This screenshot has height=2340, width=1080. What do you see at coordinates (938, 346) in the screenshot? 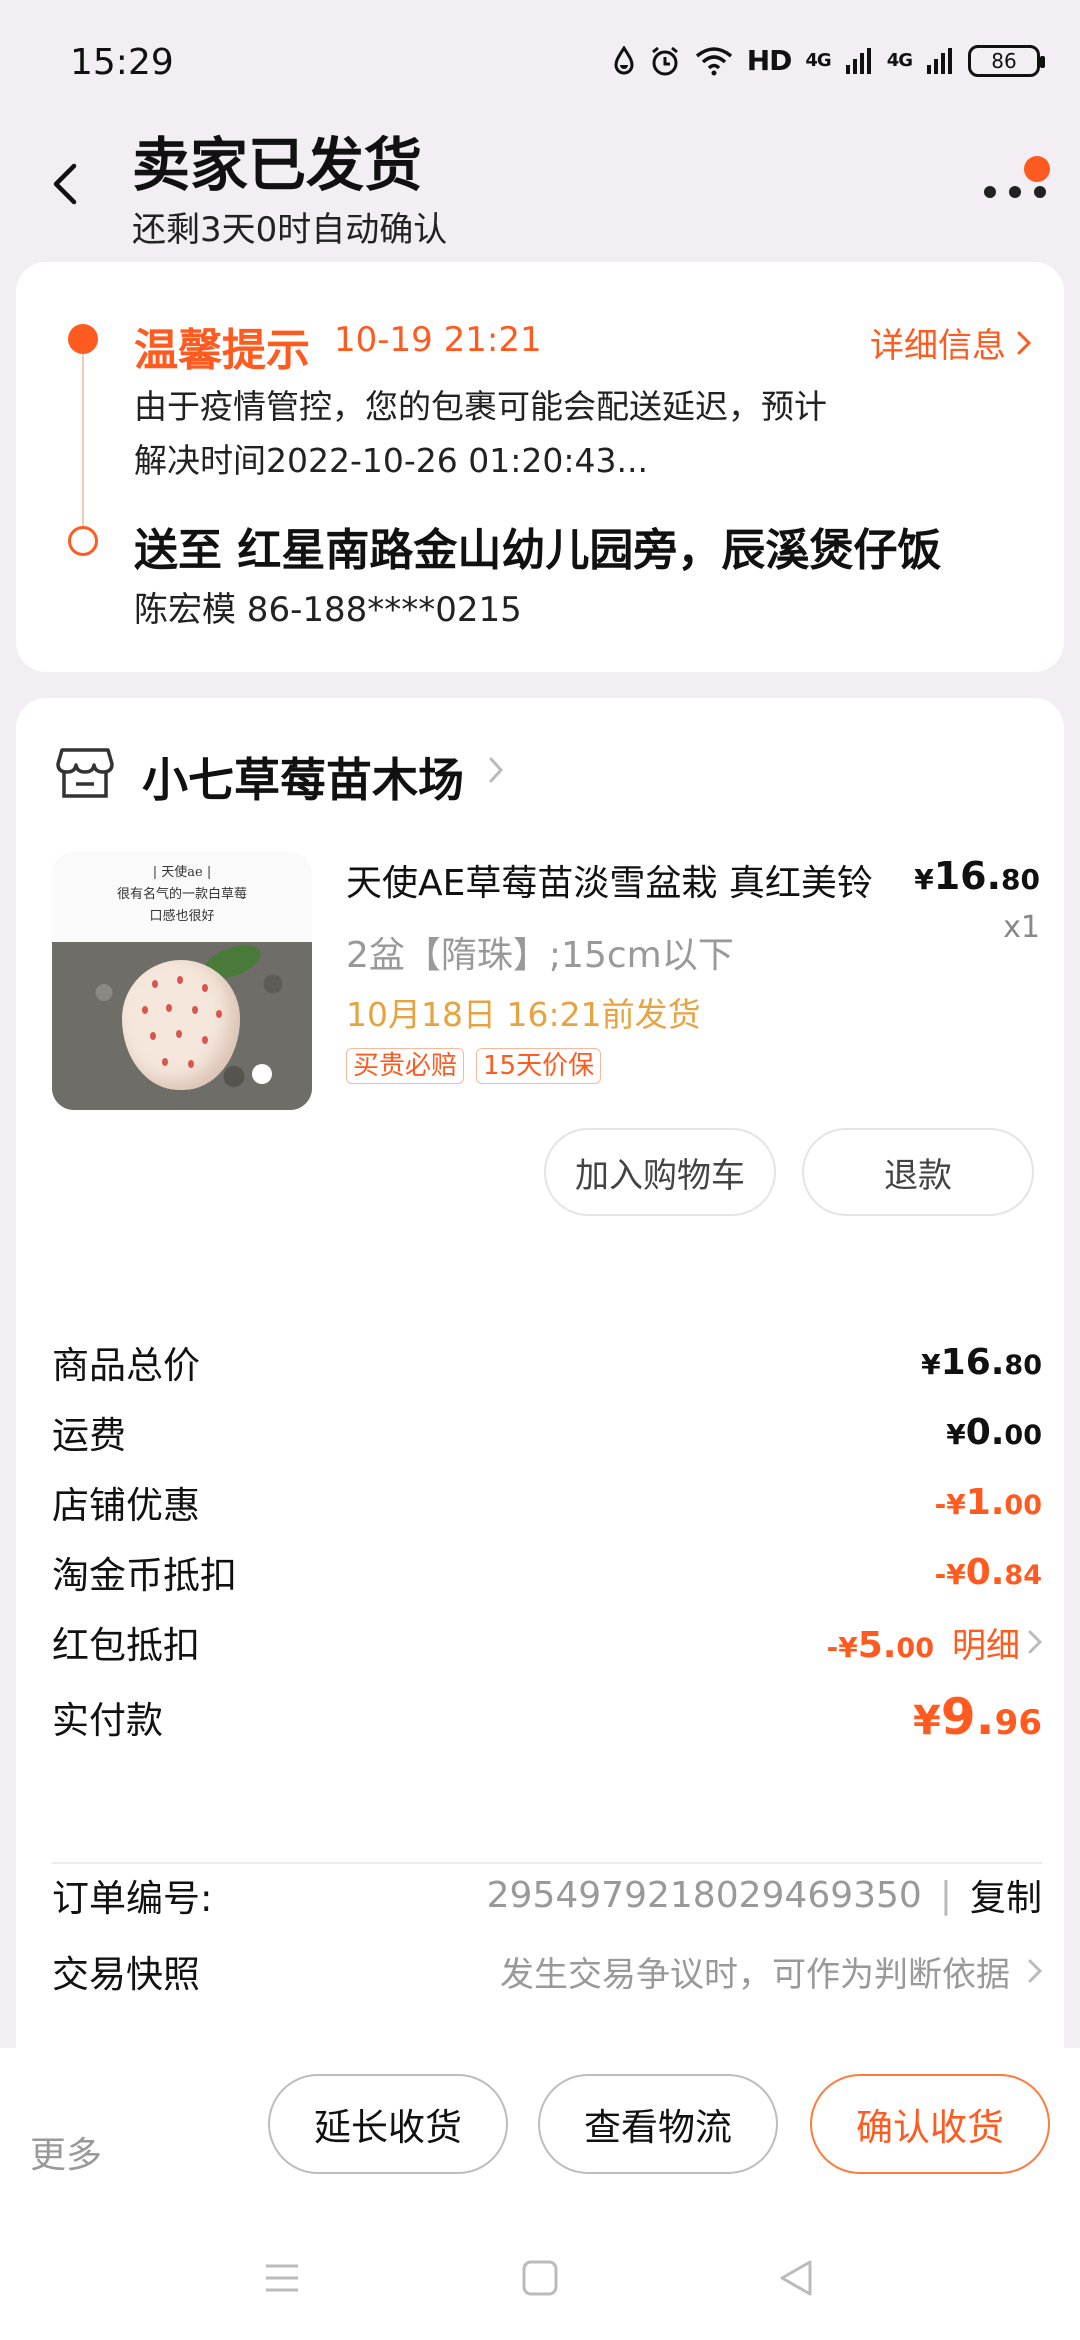
I see `detail-info-label: 详细信息` at bounding box center [938, 346].